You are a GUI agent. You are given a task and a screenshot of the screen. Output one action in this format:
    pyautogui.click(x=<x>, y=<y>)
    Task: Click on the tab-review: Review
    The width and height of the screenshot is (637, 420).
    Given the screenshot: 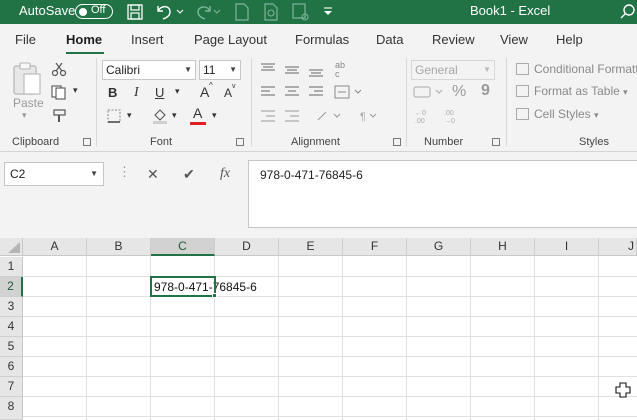 What is the action you would take?
    pyautogui.click(x=453, y=39)
    